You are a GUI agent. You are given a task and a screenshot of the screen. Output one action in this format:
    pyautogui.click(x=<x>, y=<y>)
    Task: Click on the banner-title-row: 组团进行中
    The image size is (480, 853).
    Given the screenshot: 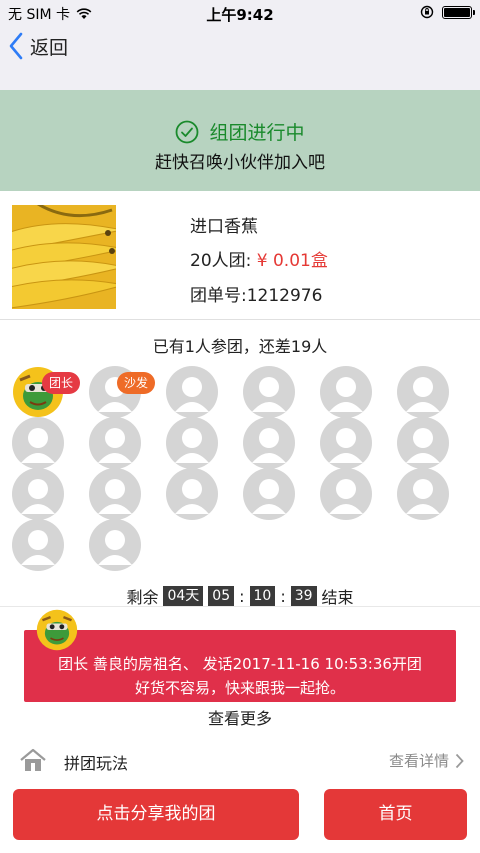 What is the action you would take?
    pyautogui.click(x=240, y=131)
    